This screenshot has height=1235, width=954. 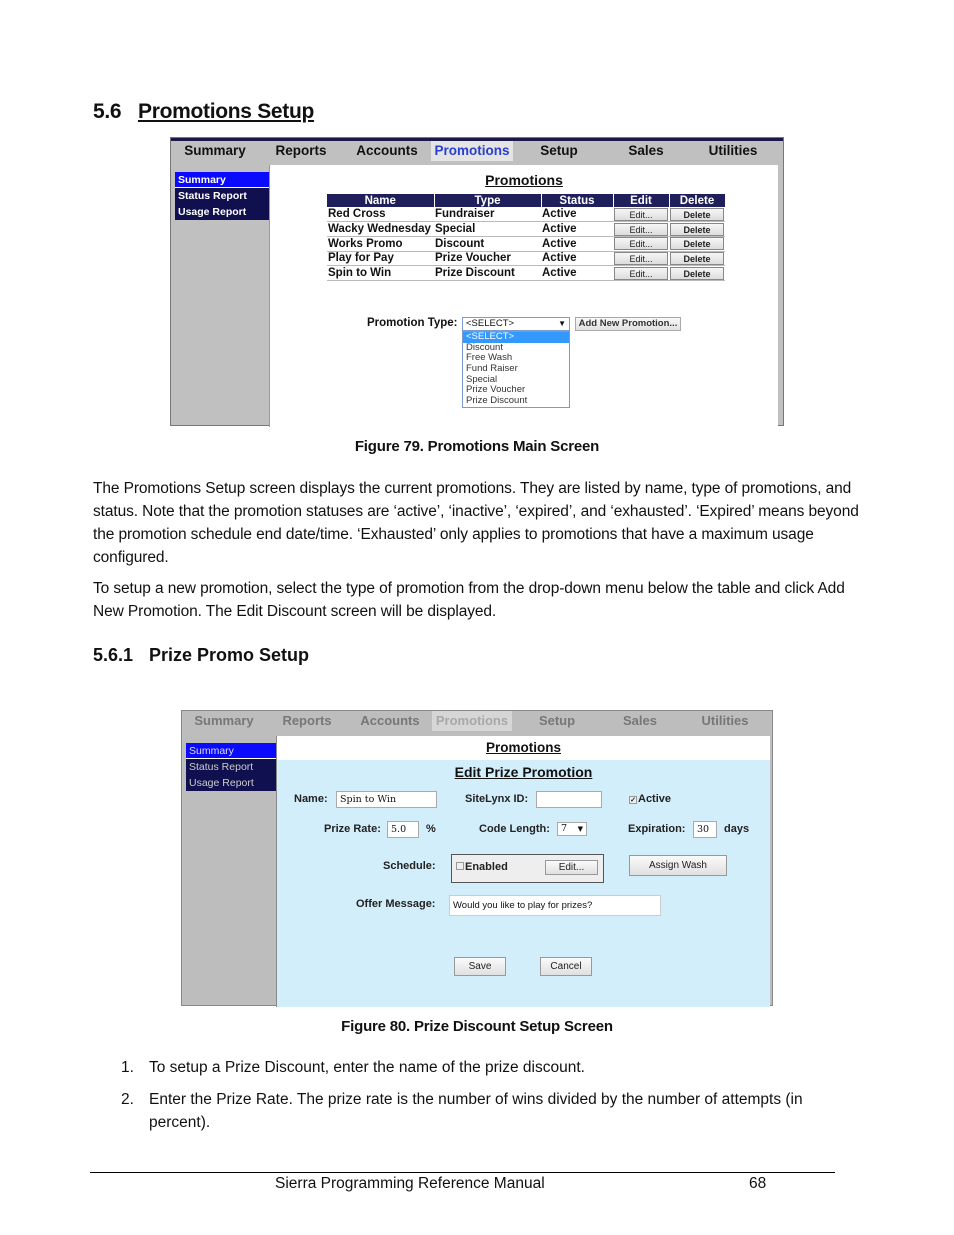 What do you see at coordinates (226, 111) in the screenshot?
I see `section-title: Promotions Setup` at bounding box center [226, 111].